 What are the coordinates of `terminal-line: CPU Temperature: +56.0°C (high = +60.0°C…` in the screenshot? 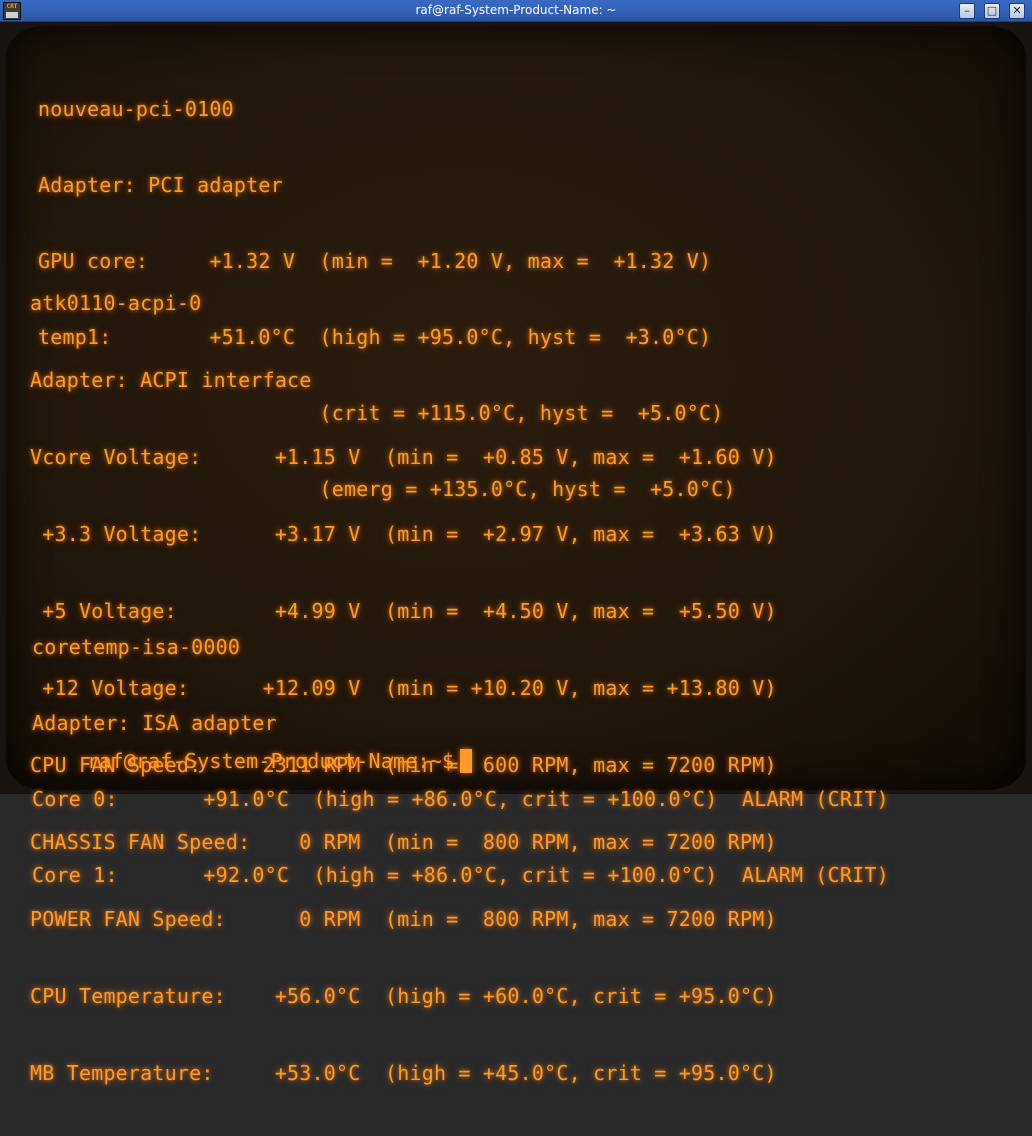 It's located at (403, 996).